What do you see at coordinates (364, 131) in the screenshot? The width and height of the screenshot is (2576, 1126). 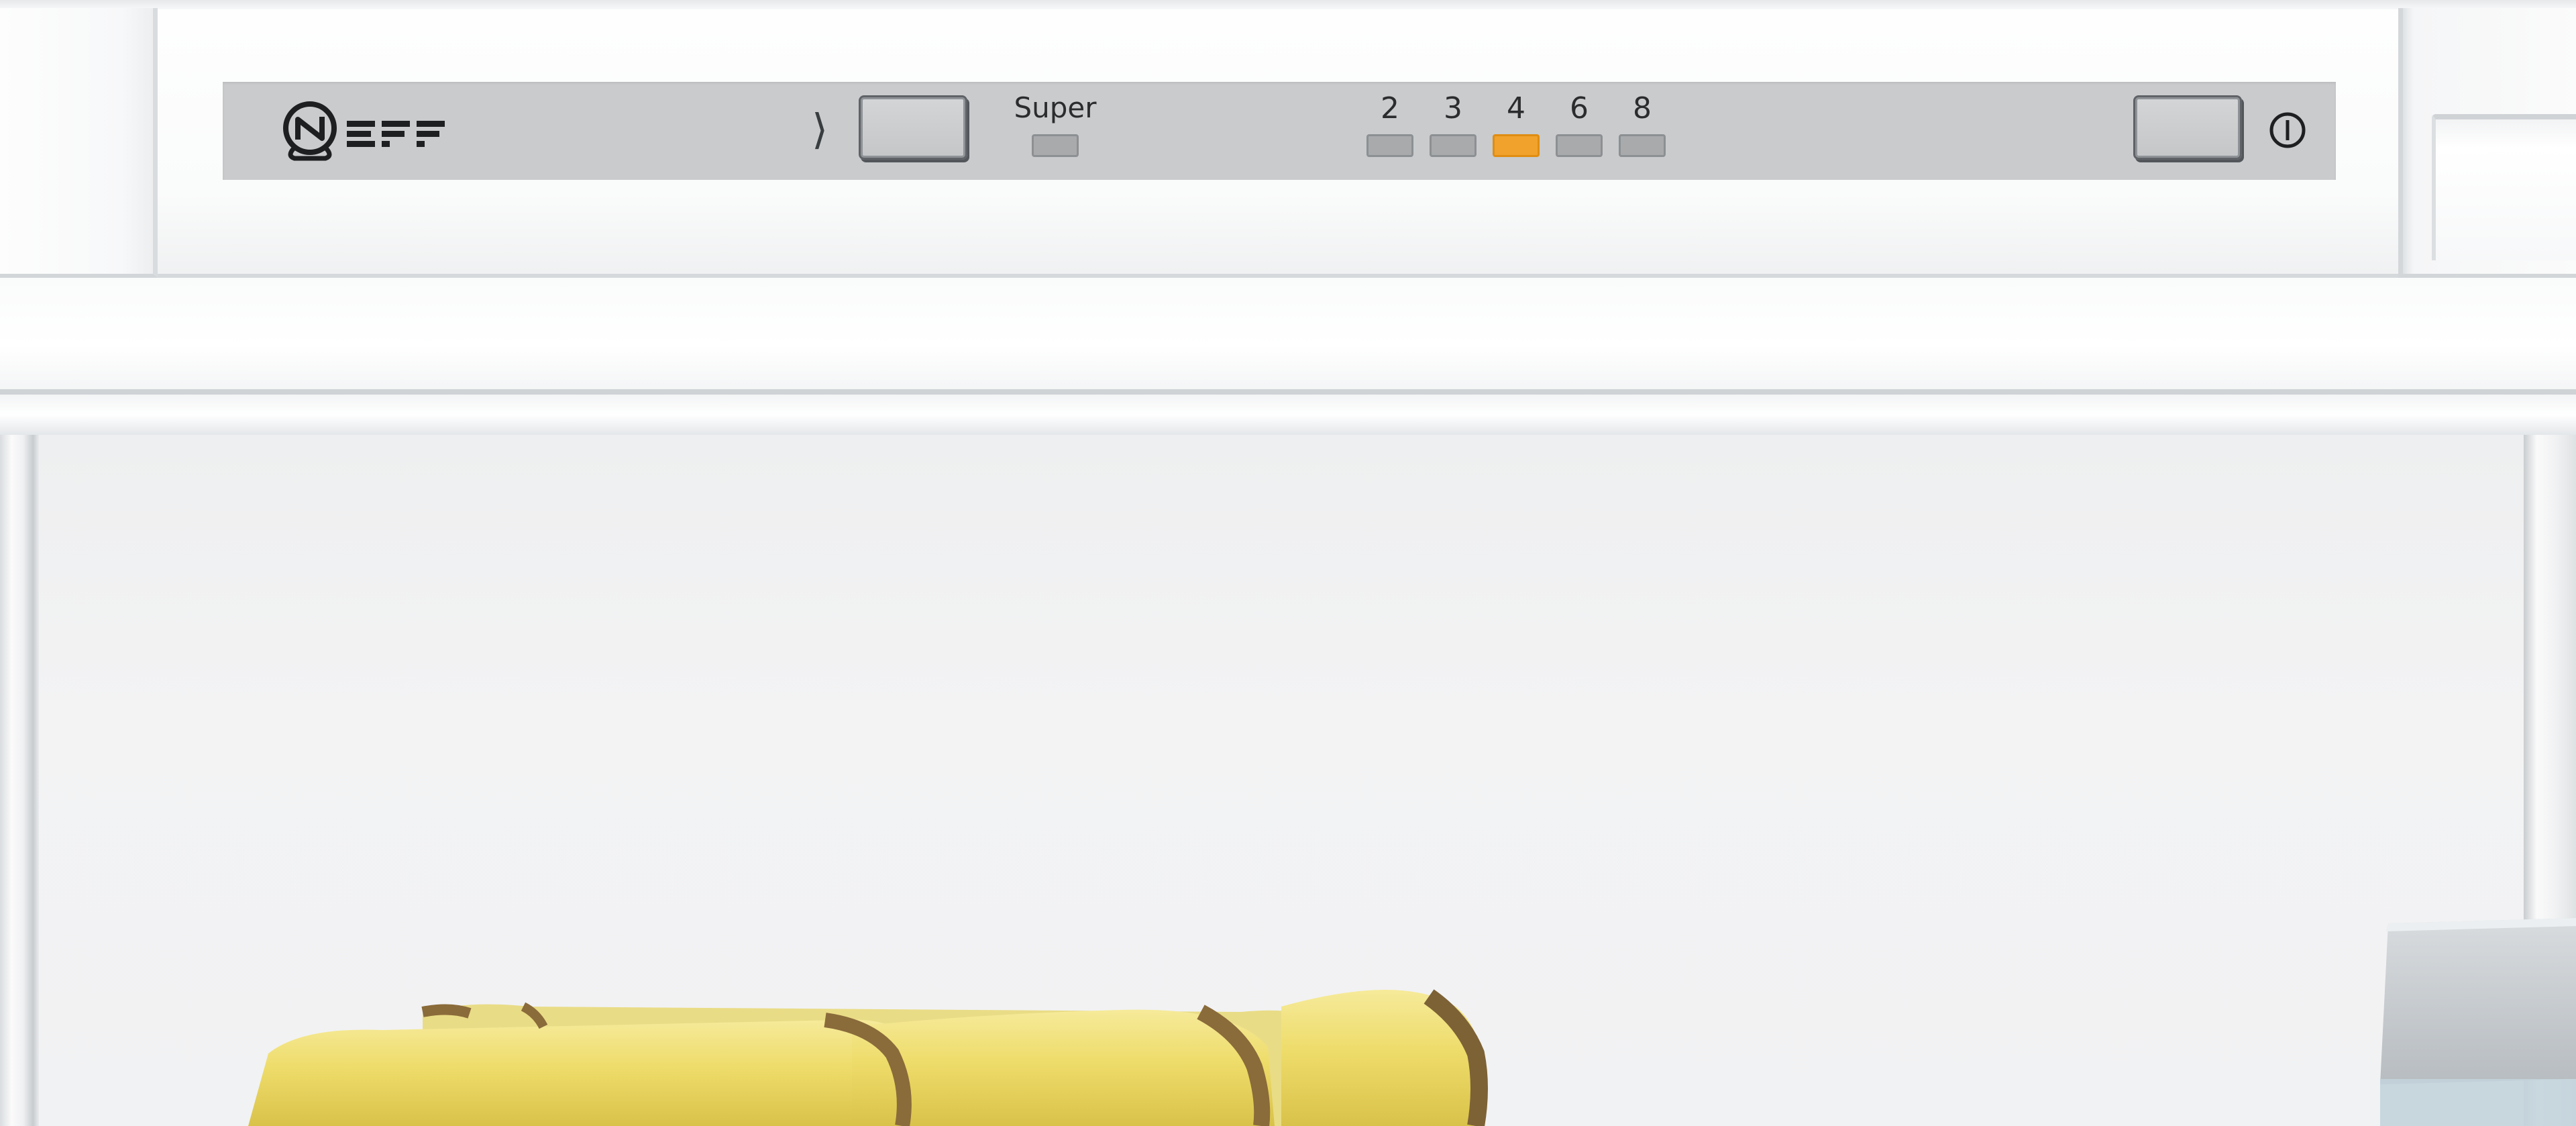 I see `neff-logo-icon` at bounding box center [364, 131].